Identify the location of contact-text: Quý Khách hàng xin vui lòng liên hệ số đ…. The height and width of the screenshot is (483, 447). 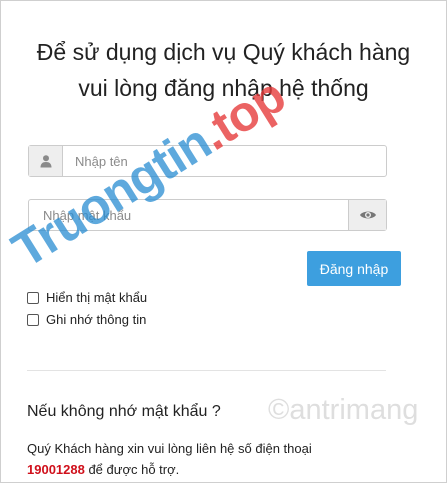
(169, 448).